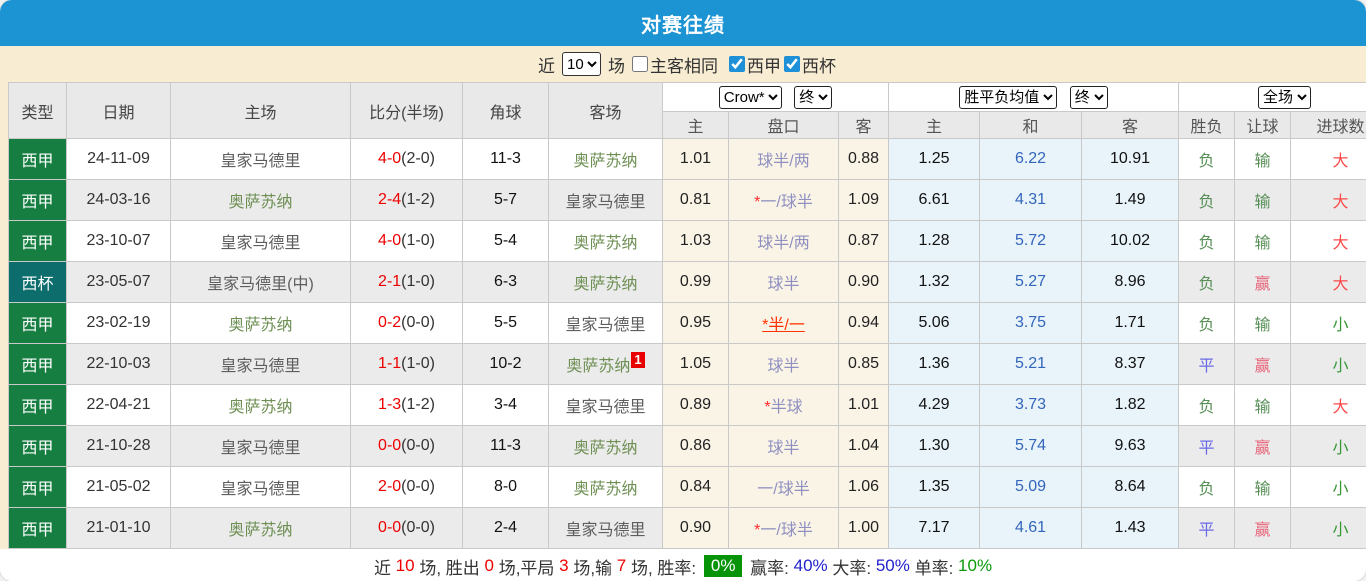 Image resolution: width=1366 pixels, height=581 pixels. Describe the element at coordinates (418, 199) in the screenshot. I see `halftime-score: (1-2)` at that location.